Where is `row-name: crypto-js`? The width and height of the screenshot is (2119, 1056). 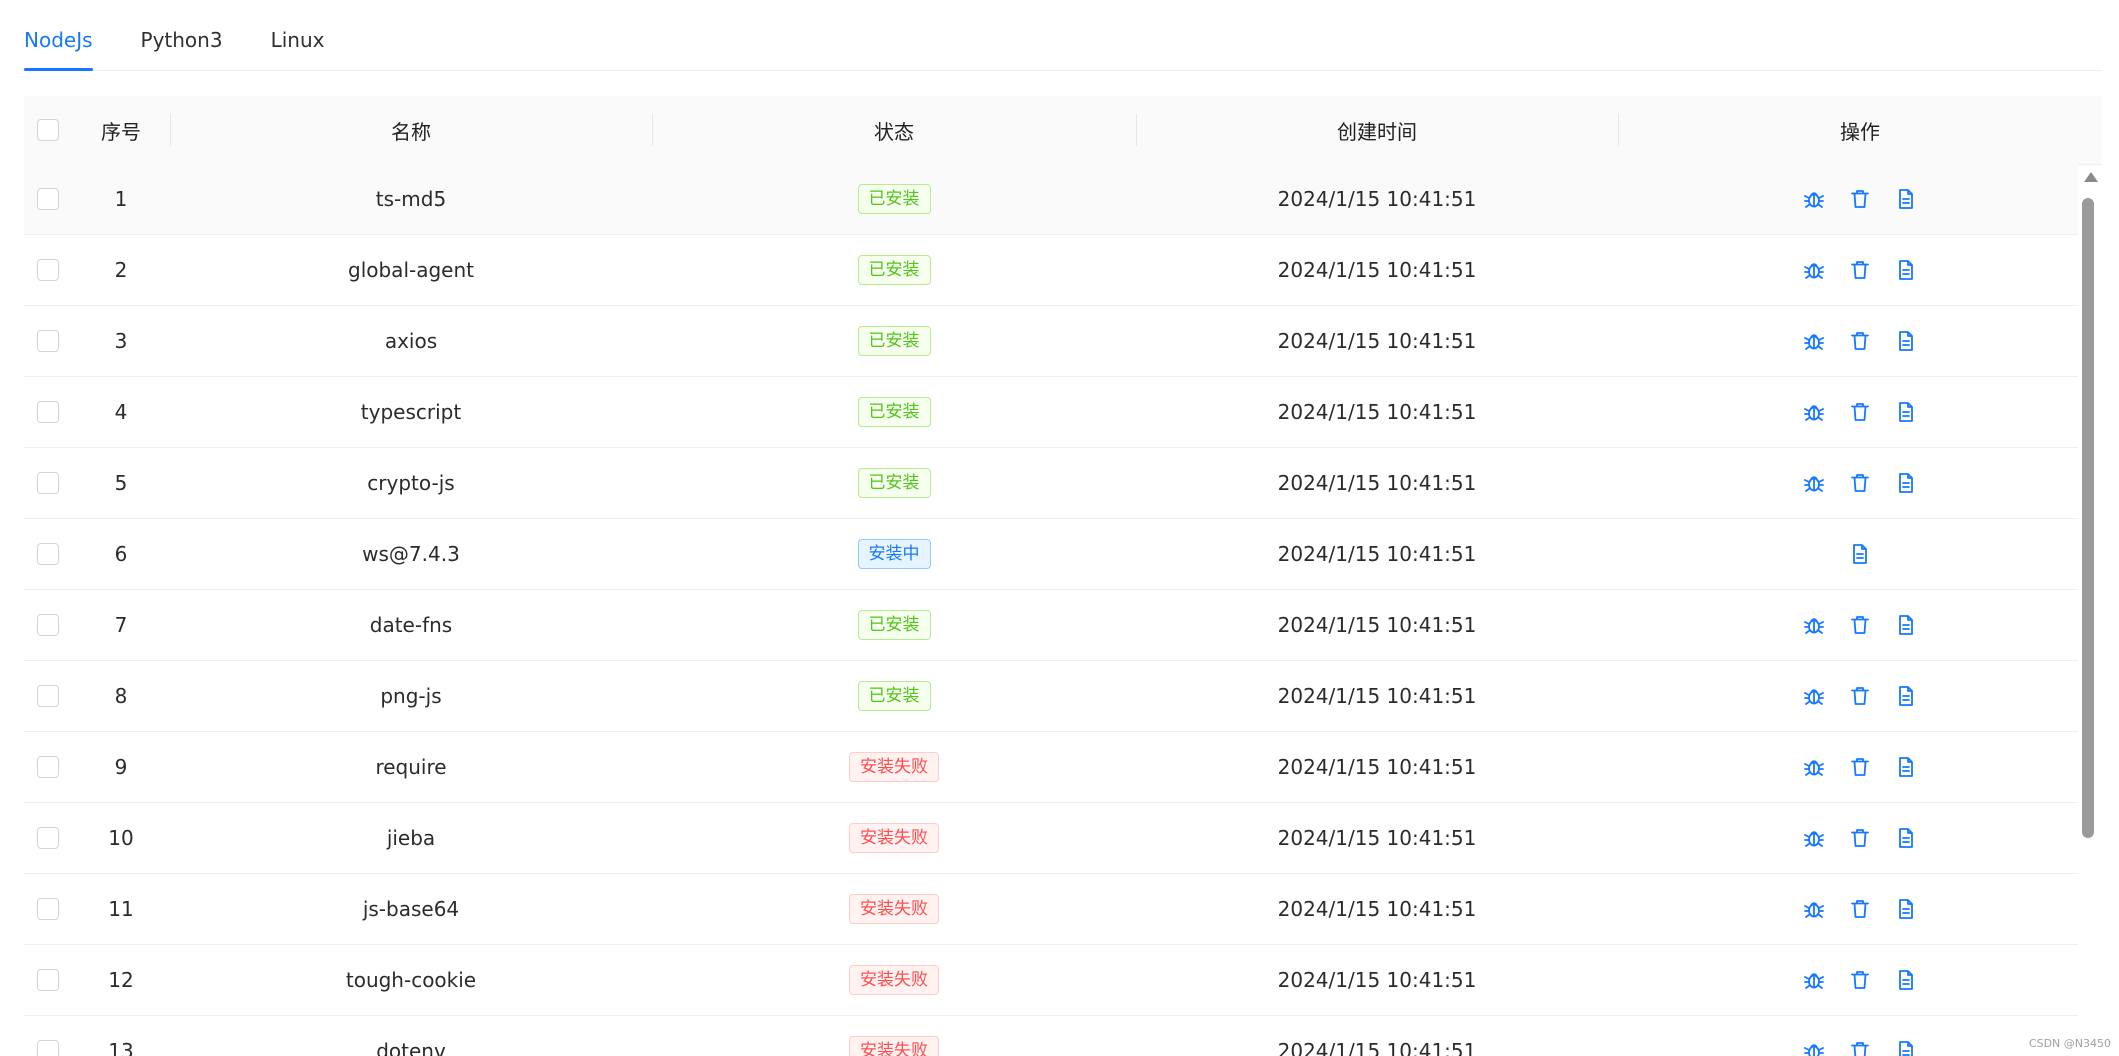 row-name: crypto-js is located at coordinates (411, 483).